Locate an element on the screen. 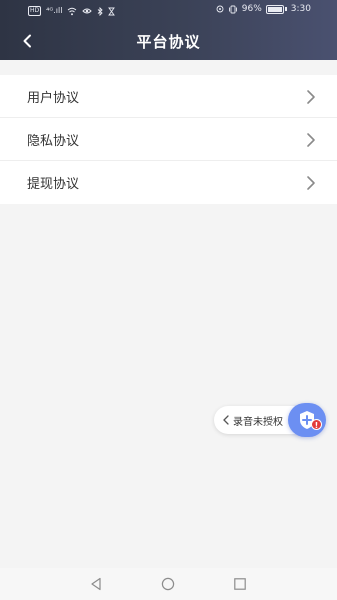  status-right: 96% 3:30 is located at coordinates (263, 9).